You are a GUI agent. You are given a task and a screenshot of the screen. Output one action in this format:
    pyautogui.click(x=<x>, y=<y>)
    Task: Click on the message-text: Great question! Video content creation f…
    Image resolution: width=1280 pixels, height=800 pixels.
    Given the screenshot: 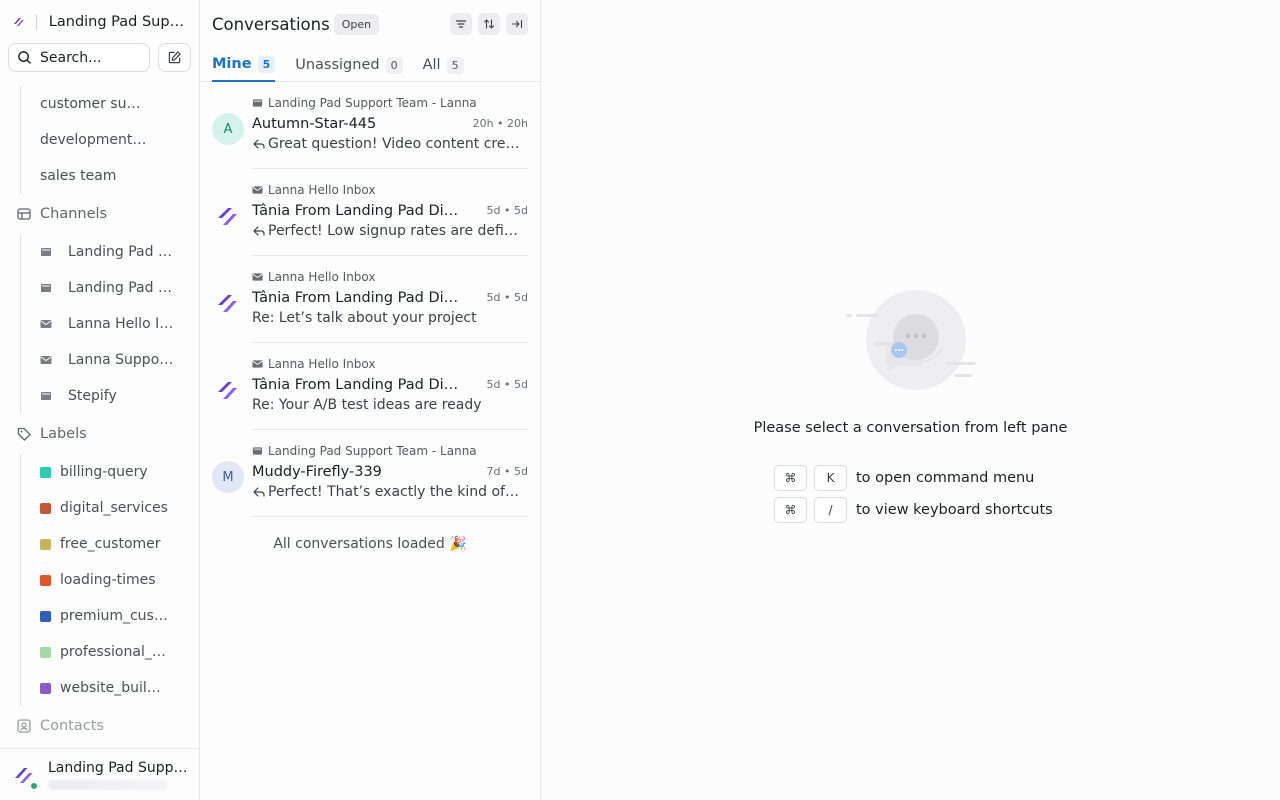 What is the action you would take?
    pyautogui.click(x=395, y=144)
    